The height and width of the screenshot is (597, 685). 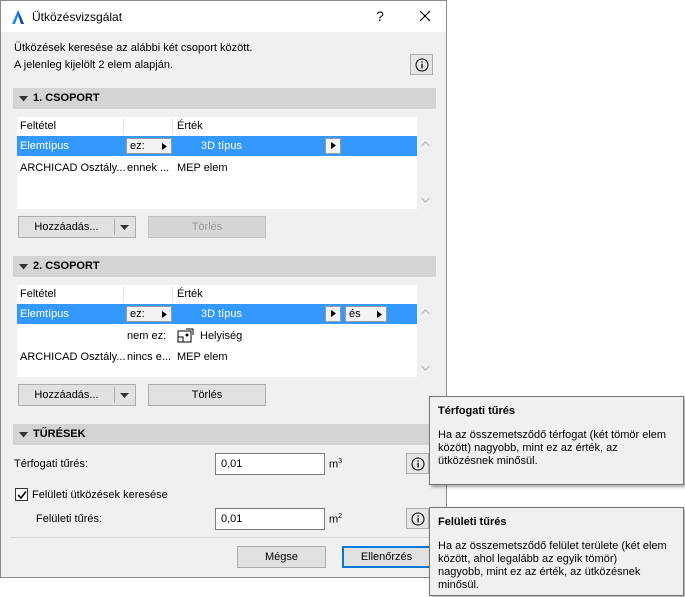 I want to click on volume-tolerance-input, so click(x=270, y=464).